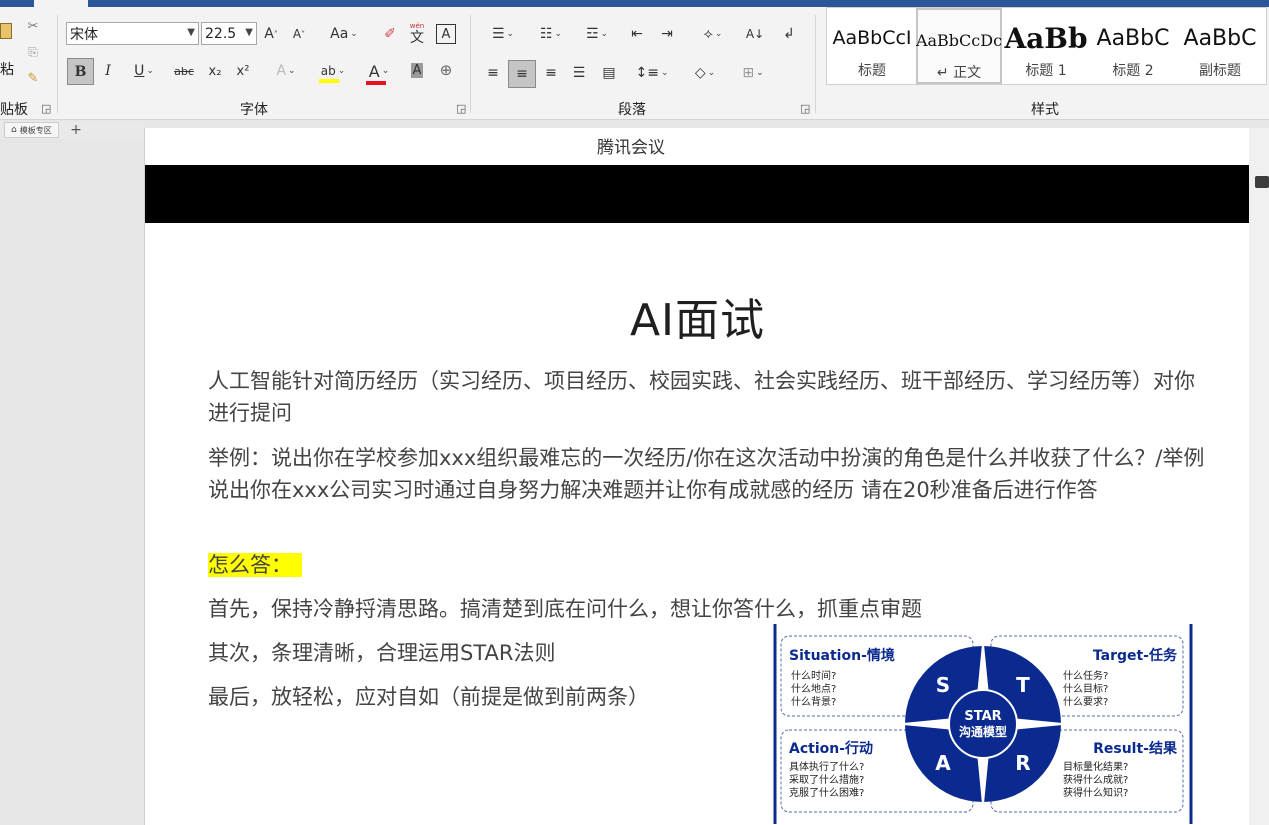  What do you see at coordinates (789, 34) in the screenshot?
I see `show-marks-icon: ↲` at bounding box center [789, 34].